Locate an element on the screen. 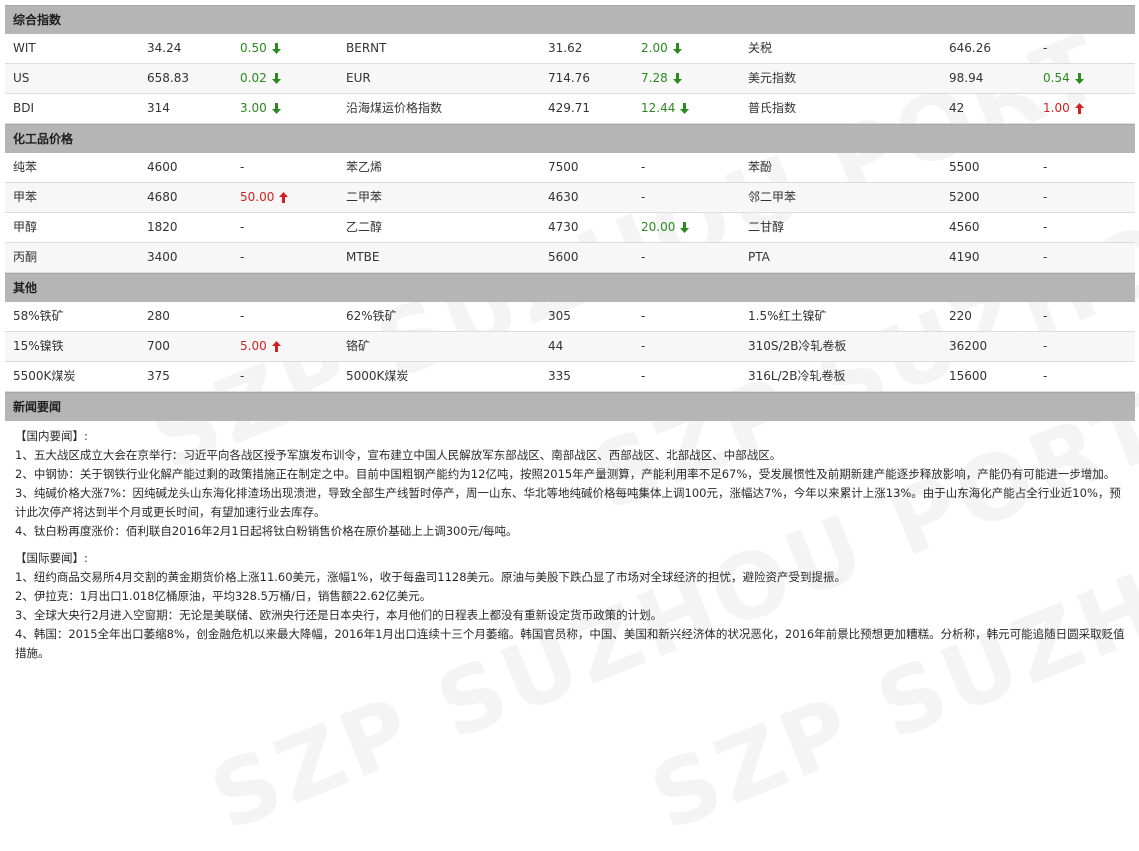 The image size is (1139, 851). item-price: 7500 is located at coordinates (563, 167).